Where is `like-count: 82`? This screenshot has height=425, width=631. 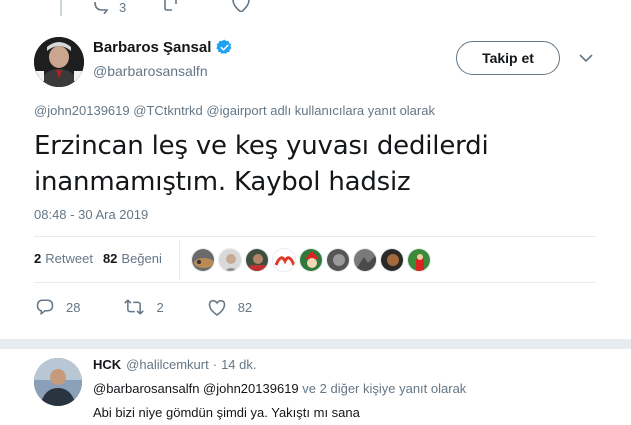 like-count: 82 is located at coordinates (245, 307).